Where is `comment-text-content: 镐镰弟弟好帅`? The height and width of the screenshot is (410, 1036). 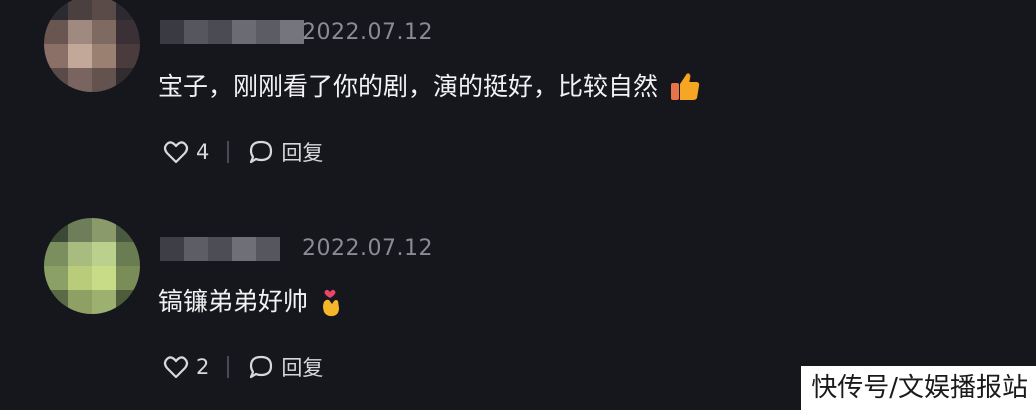
comment-text-content: 镐镰弟弟好帅 is located at coordinates (233, 301).